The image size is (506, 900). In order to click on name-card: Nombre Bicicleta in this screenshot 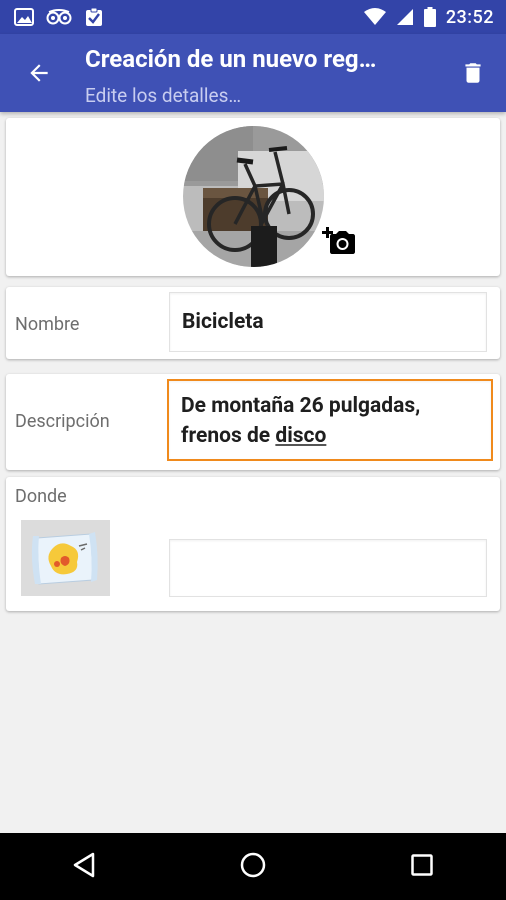, I will do `click(253, 323)`.